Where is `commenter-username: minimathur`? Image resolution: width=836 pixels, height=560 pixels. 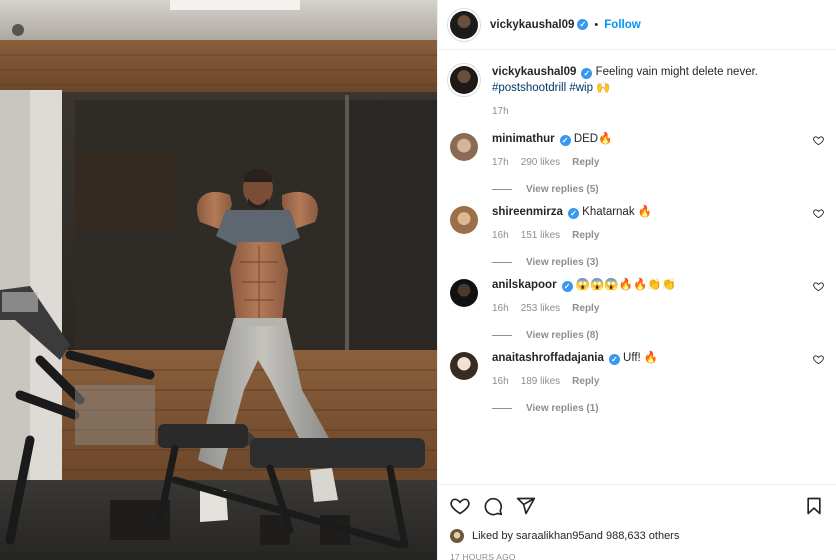 commenter-username: minimathur is located at coordinates (523, 139).